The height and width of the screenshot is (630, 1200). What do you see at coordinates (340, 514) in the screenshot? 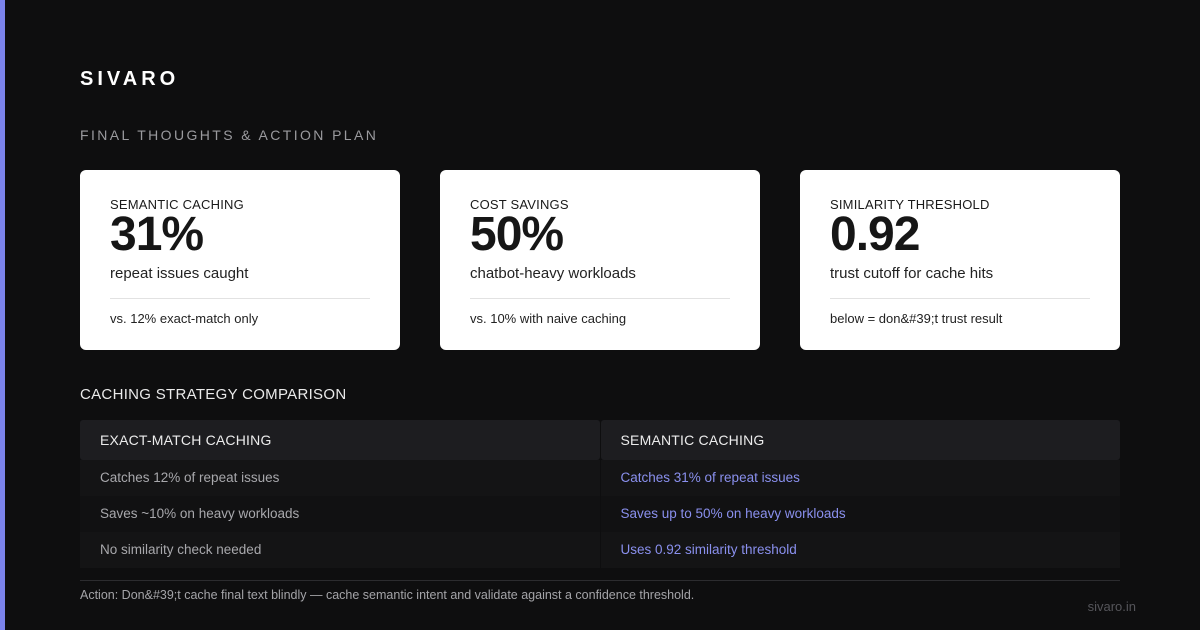
I see `table-row: Saves ~10% on heavy workloads` at bounding box center [340, 514].